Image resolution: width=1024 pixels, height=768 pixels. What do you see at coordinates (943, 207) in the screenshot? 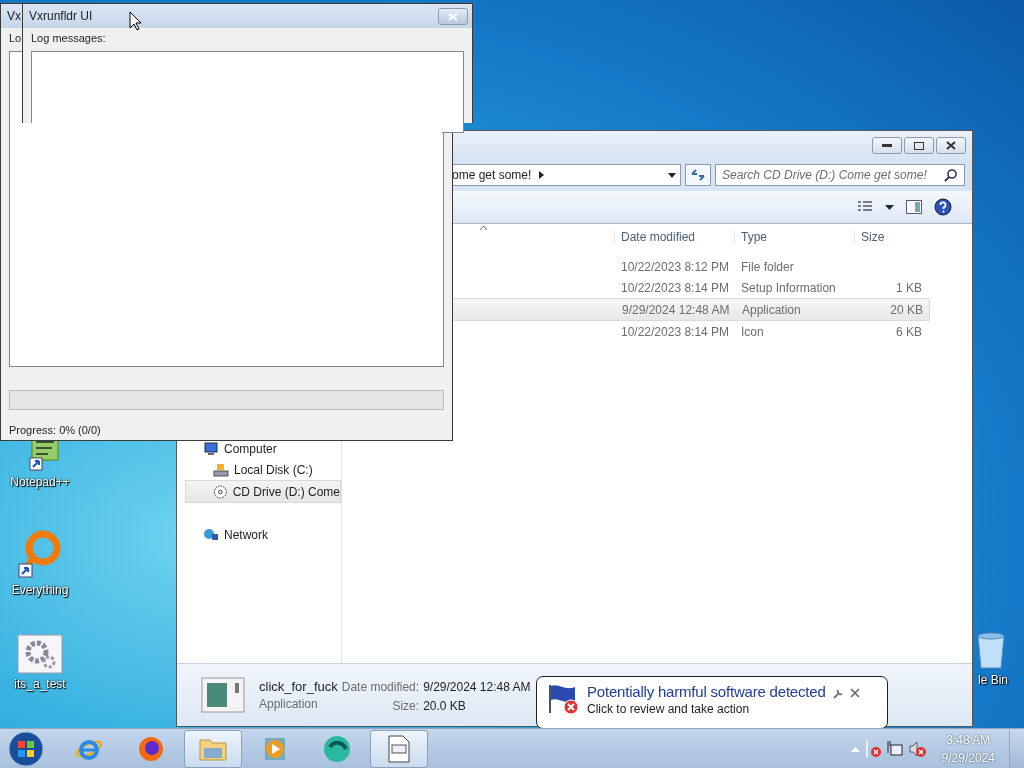
I see `help-icon` at bounding box center [943, 207].